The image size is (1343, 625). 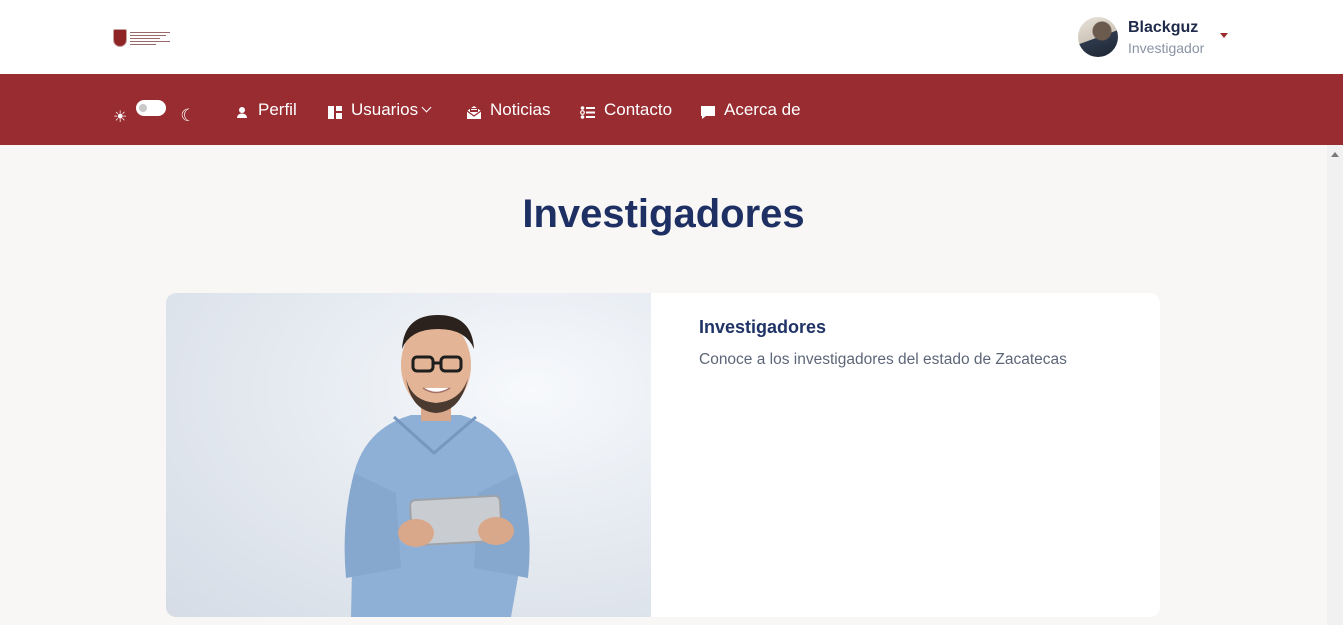 What do you see at coordinates (242, 112) in the screenshot?
I see `person-icon` at bounding box center [242, 112].